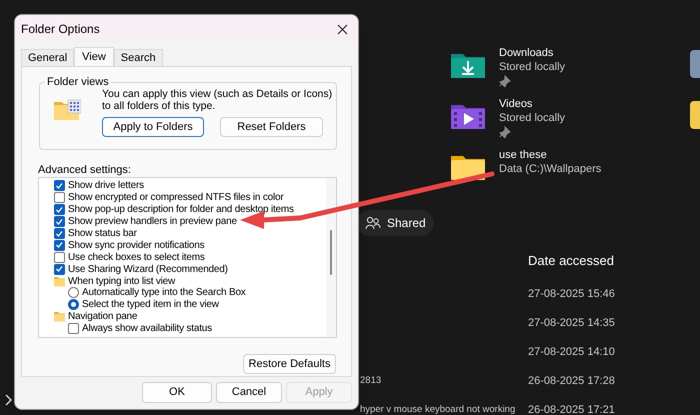 This screenshot has width=700, height=415. I want to click on column-header: Date accessed, so click(571, 261).